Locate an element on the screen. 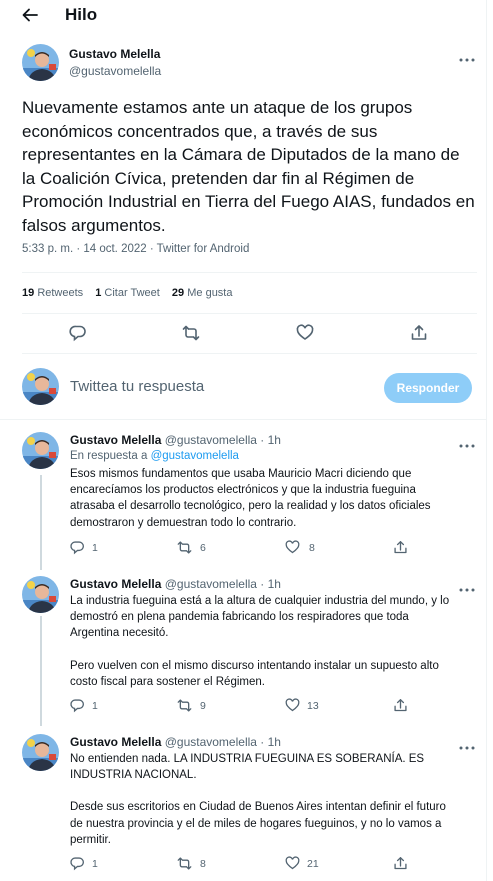  retweet-count: 6 is located at coordinates (203, 548).